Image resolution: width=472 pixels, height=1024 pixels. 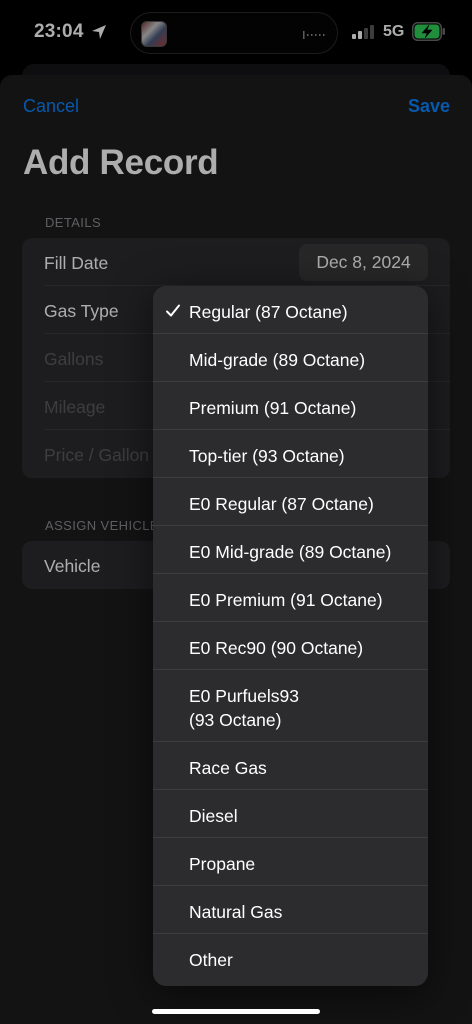 I want to click on checkmark-icon, so click(x=173, y=310).